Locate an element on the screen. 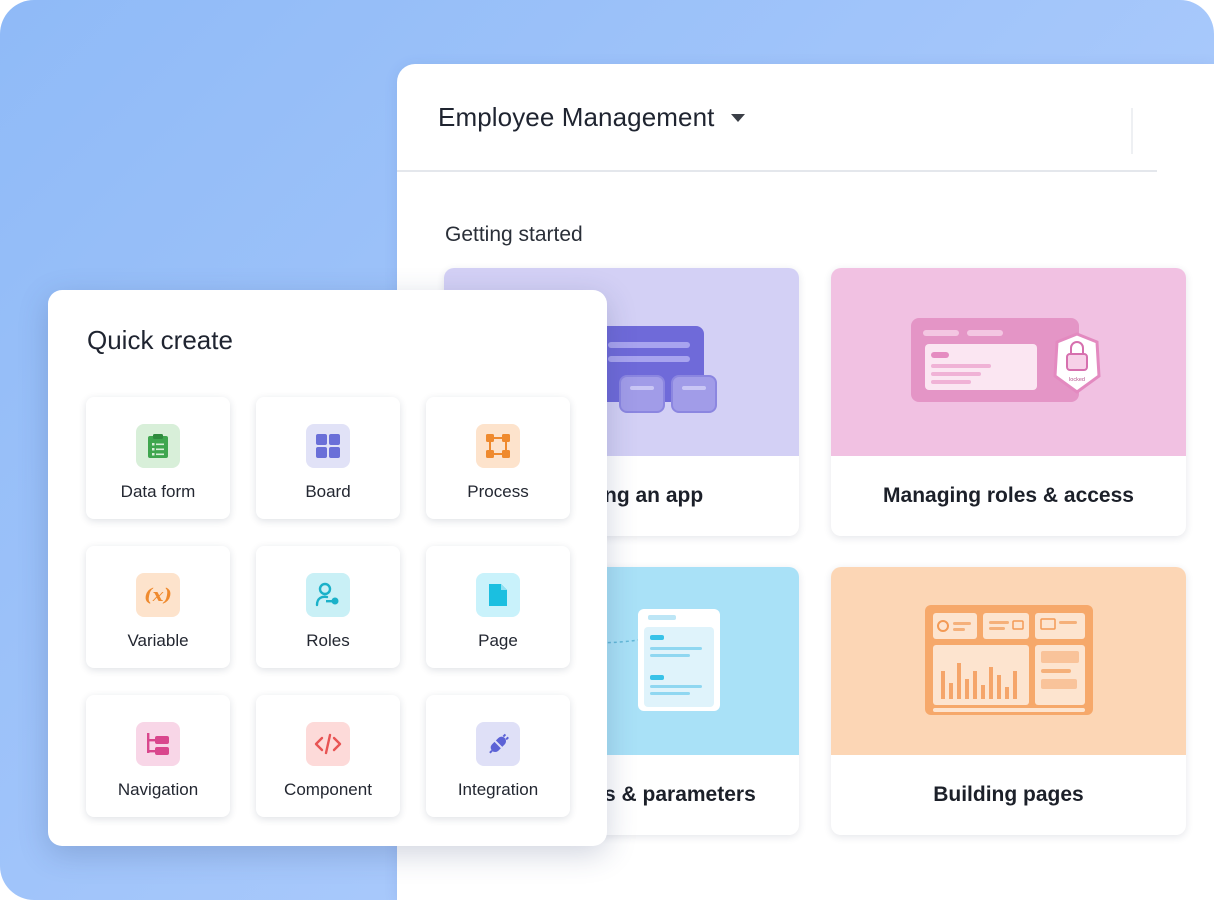 This screenshot has width=1214, height=900. lock-badge-text: locked is located at coordinates (1077, 380).